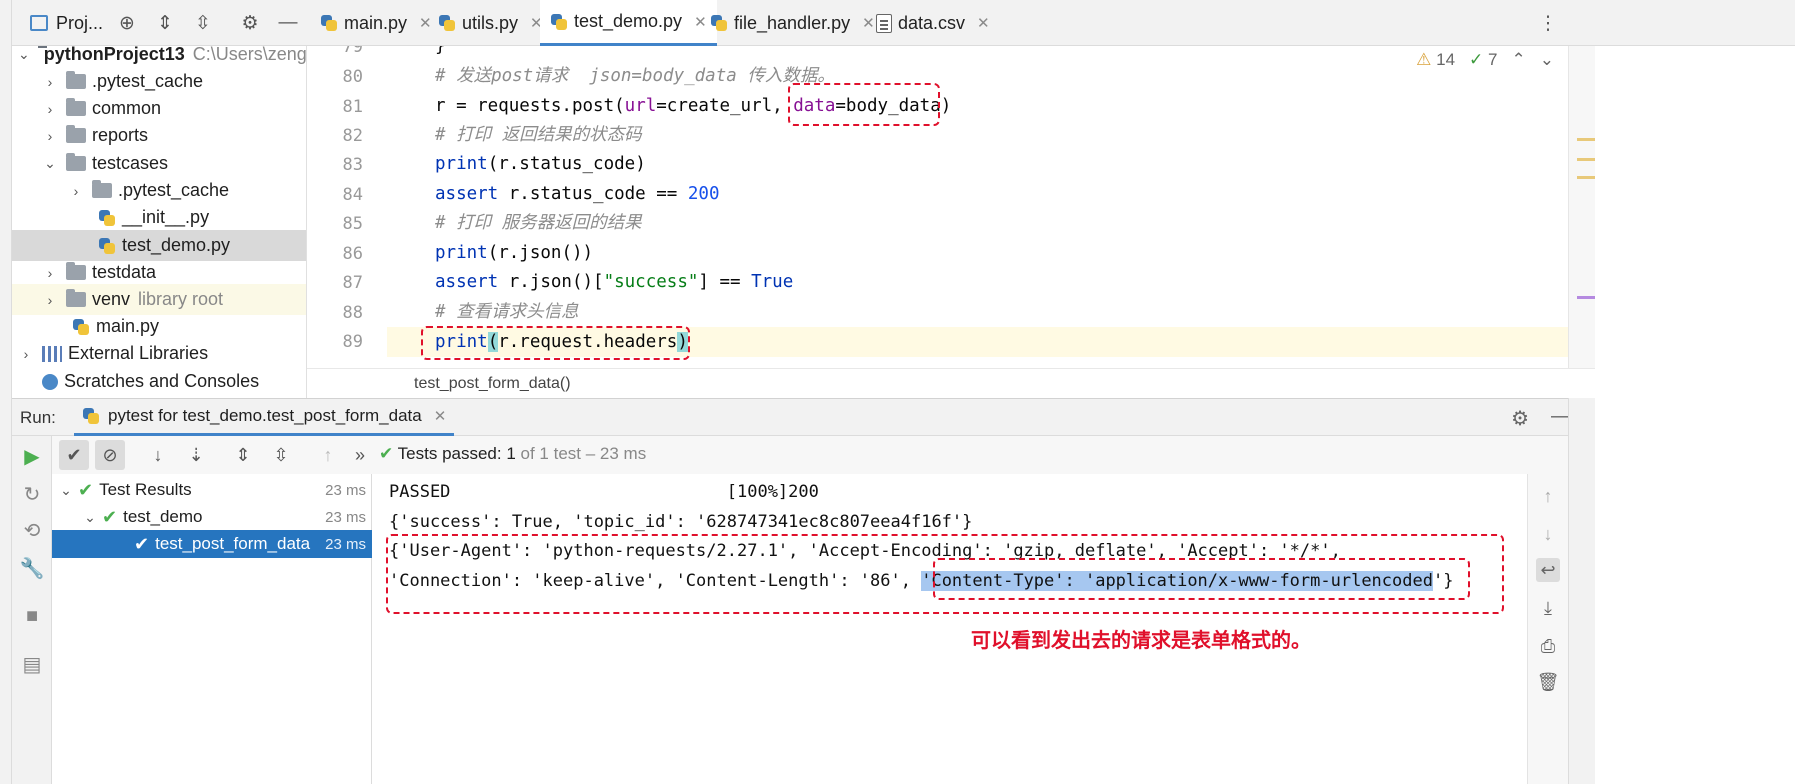 The image size is (1795, 784). What do you see at coordinates (884, 23) in the screenshot?
I see `csv-file-icon` at bounding box center [884, 23].